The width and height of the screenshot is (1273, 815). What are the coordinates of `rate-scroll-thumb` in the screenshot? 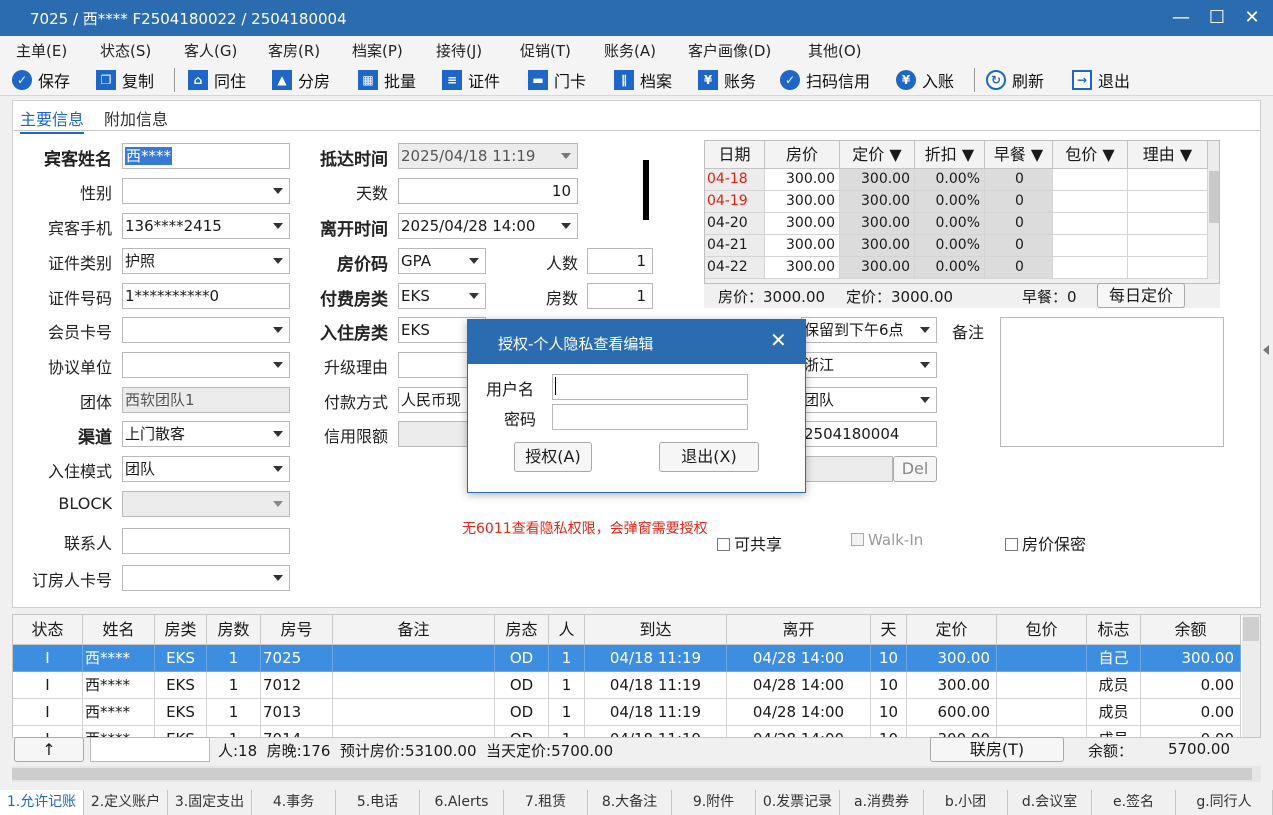 It's located at (1214, 197).